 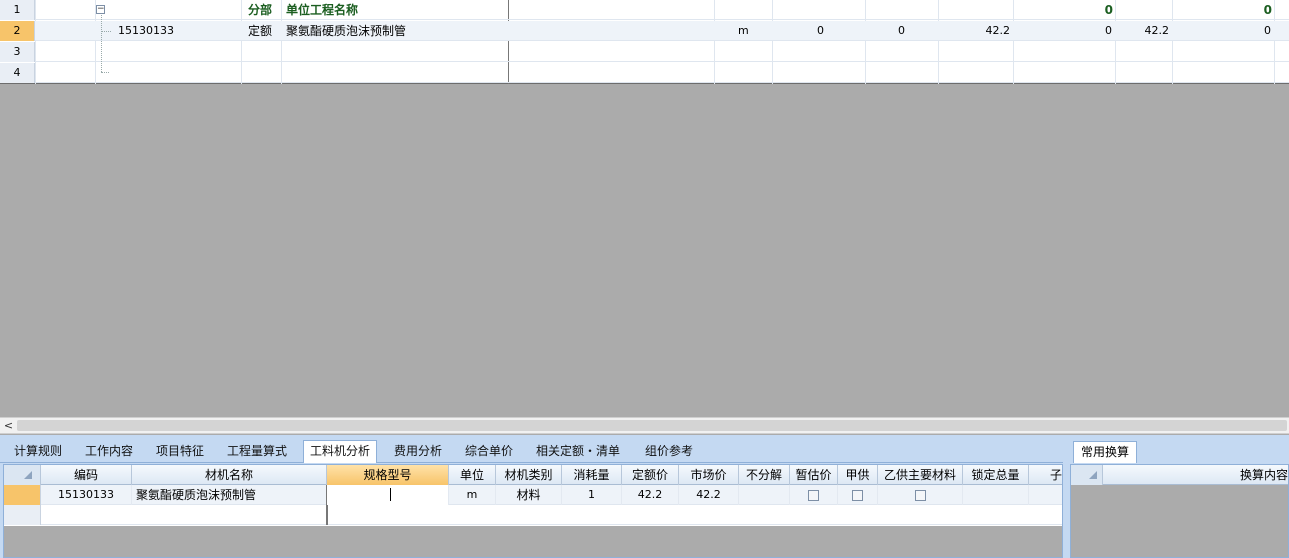 I want to click on col-header-unit: 单位, so click(x=472, y=475).